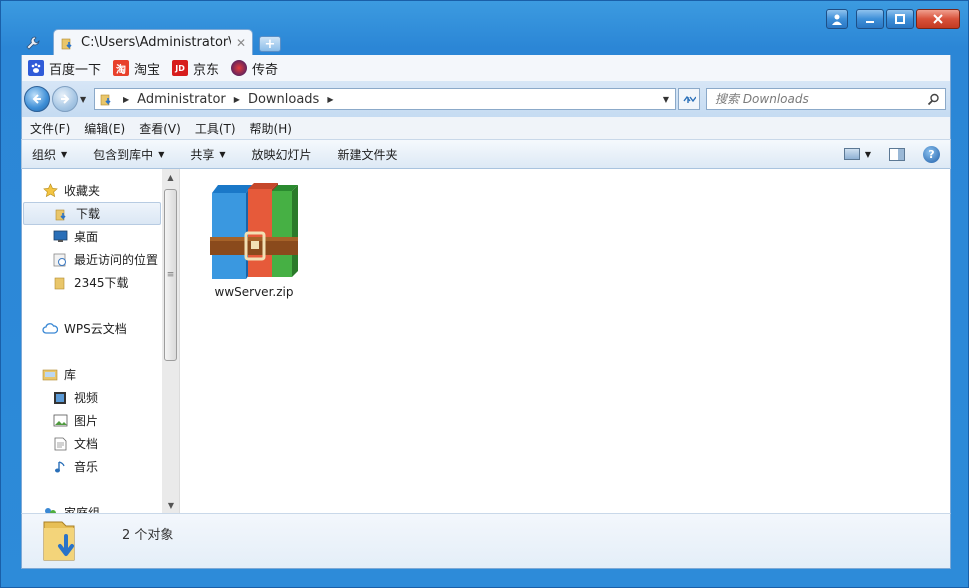  Describe the element at coordinates (282, 154) in the screenshot. I see `slideshow-button: 放映幻灯片` at that location.